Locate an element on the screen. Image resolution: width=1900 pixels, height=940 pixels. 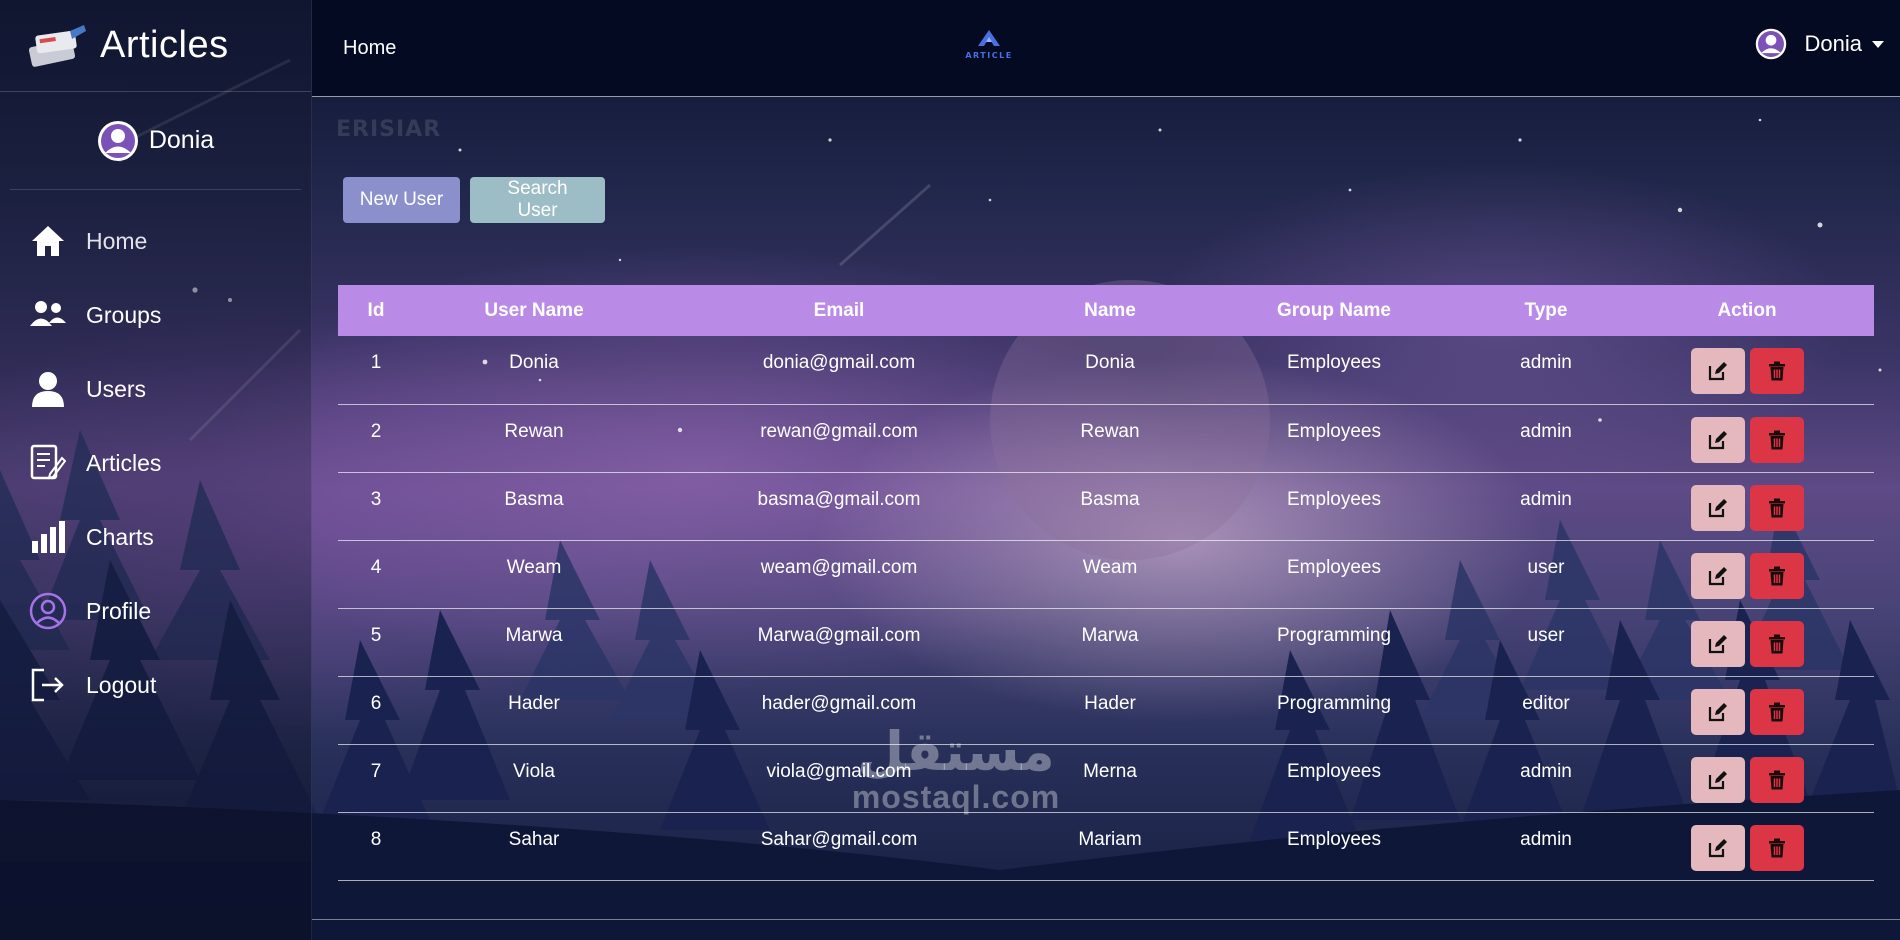
cell-email: weam@gmail.com is located at coordinates (839, 567).